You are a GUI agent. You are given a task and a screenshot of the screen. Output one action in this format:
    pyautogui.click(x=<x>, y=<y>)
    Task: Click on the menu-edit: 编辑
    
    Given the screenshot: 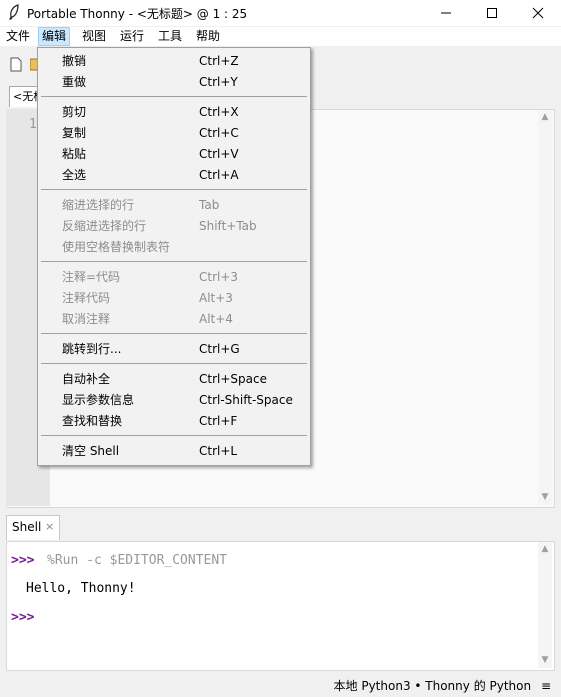 What is the action you would take?
    pyautogui.click(x=54, y=36)
    